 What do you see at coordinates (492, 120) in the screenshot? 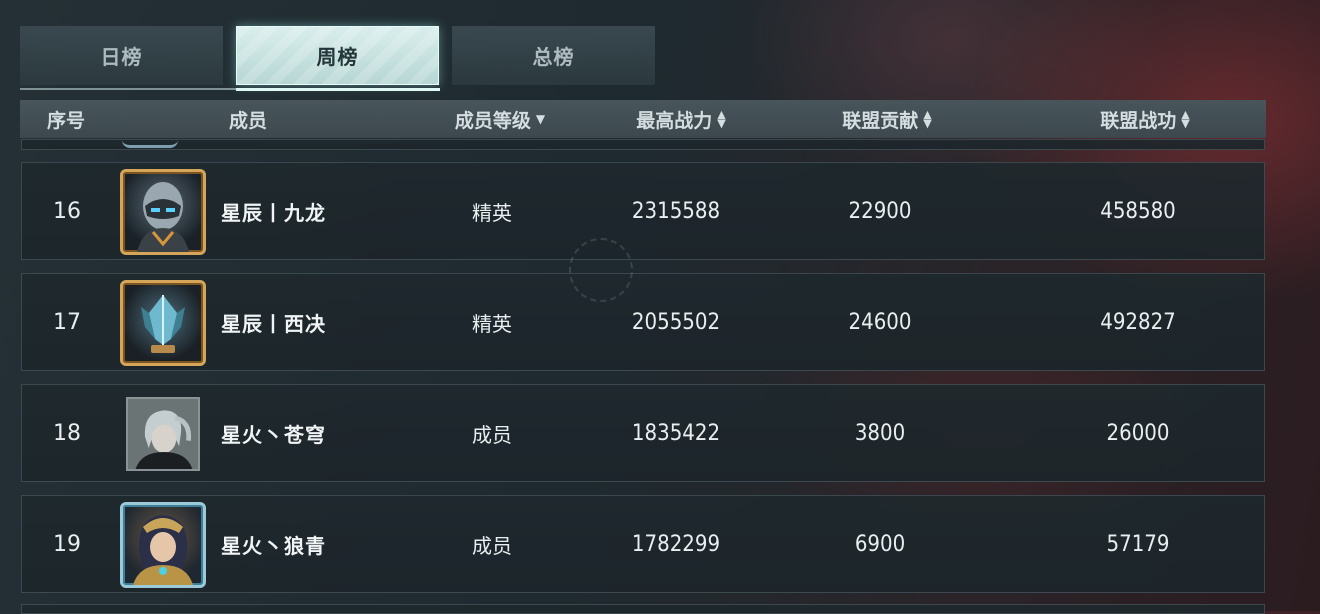
I see `column-level-label: 成员等级` at bounding box center [492, 120].